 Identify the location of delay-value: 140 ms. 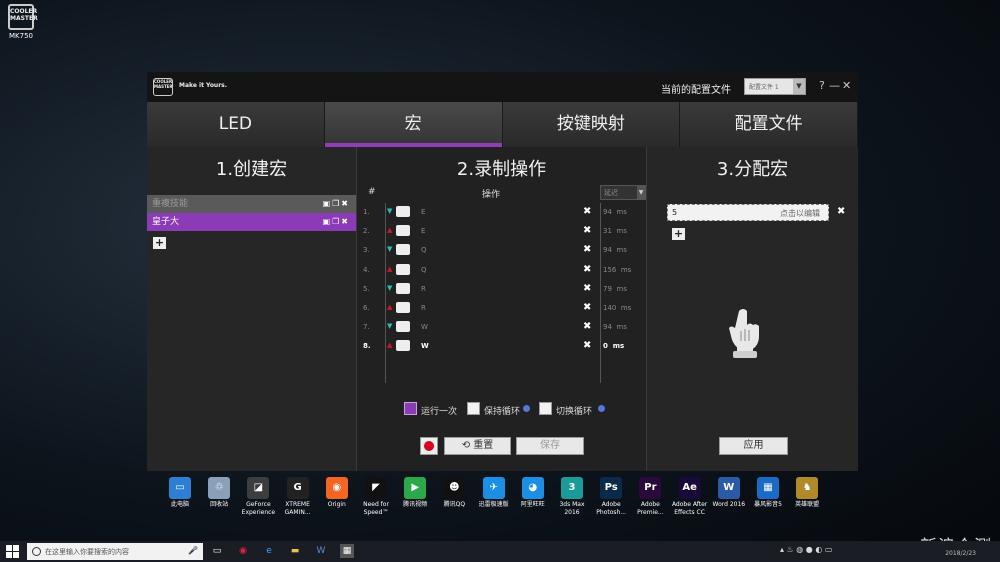
(617, 308).